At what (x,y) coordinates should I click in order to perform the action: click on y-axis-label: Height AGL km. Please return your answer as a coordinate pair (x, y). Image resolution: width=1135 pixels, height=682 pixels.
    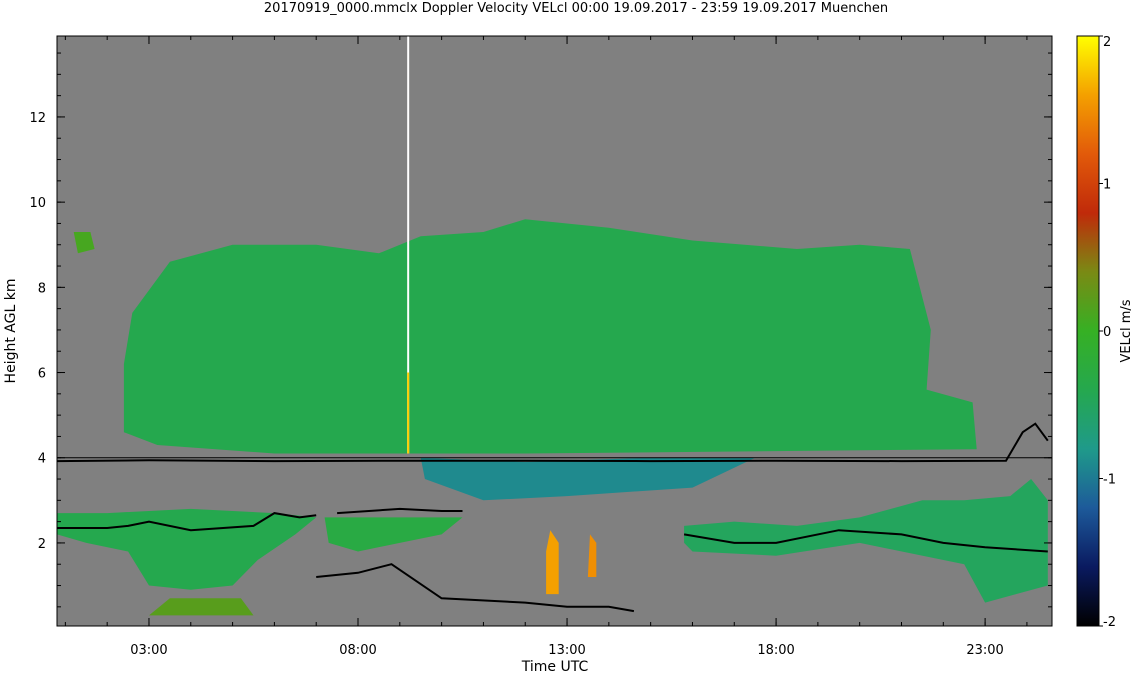
    Looking at the image, I should click on (11, 331).